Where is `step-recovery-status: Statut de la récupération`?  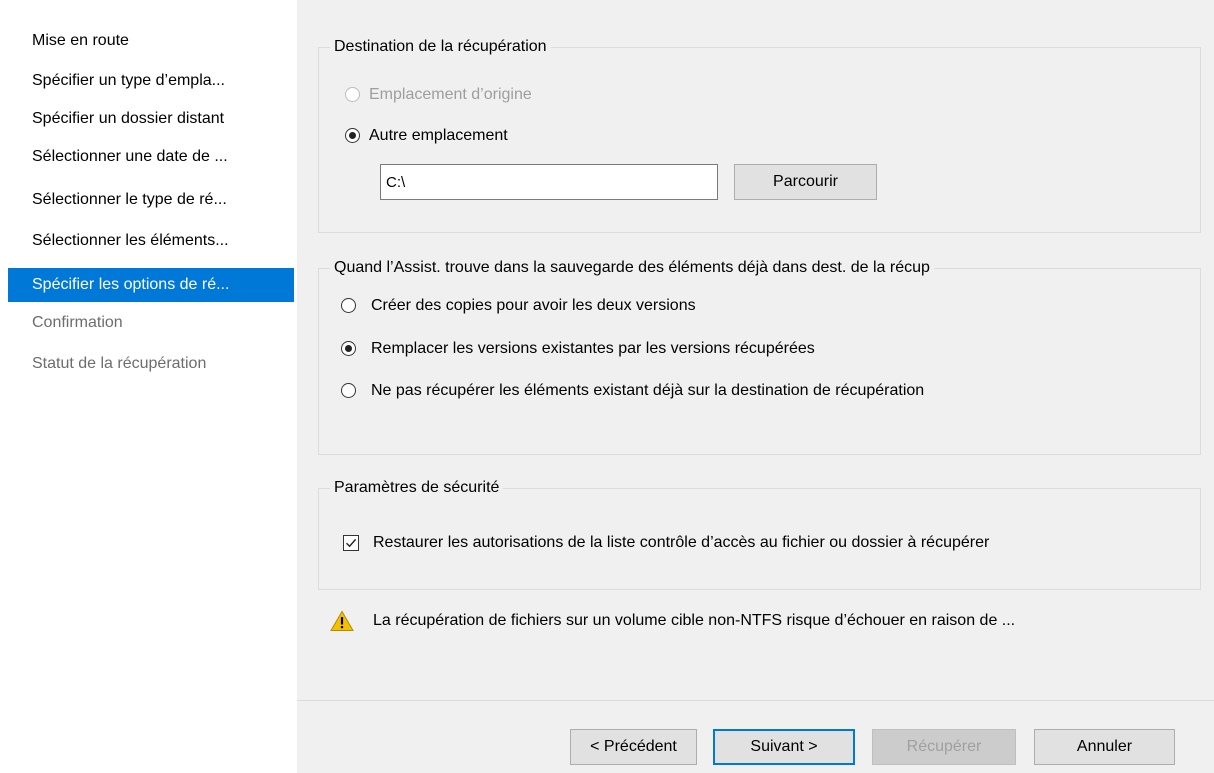 step-recovery-status: Statut de la récupération is located at coordinates (119, 363).